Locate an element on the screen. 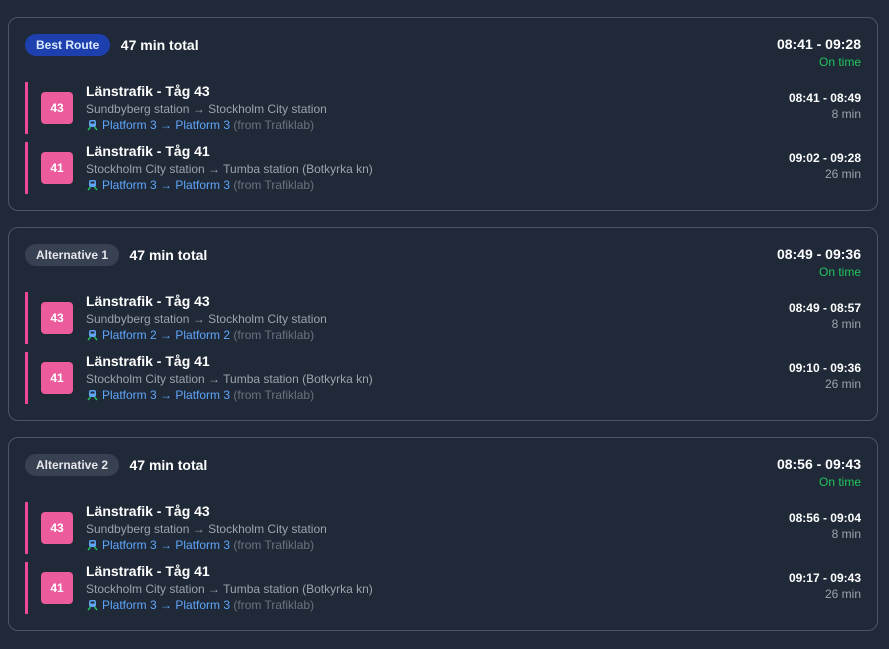 This screenshot has height=649, width=889. leg-timing: 09:17 - 09:43 26 min is located at coordinates (825, 586).